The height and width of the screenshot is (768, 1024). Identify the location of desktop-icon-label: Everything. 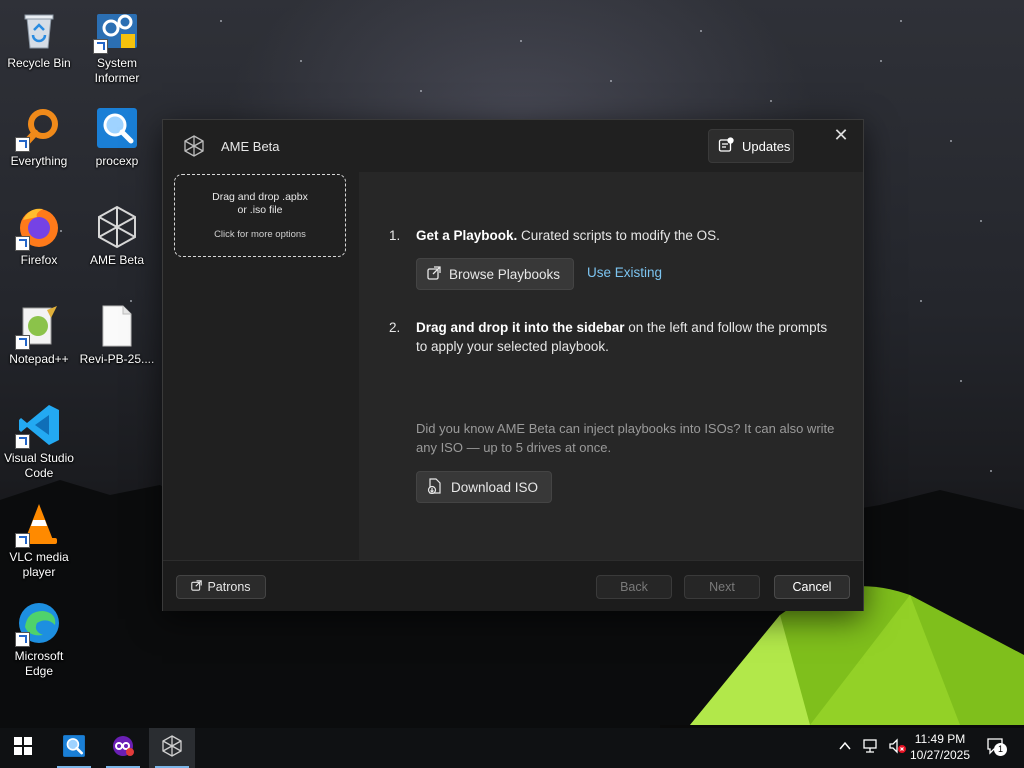
(39, 161).